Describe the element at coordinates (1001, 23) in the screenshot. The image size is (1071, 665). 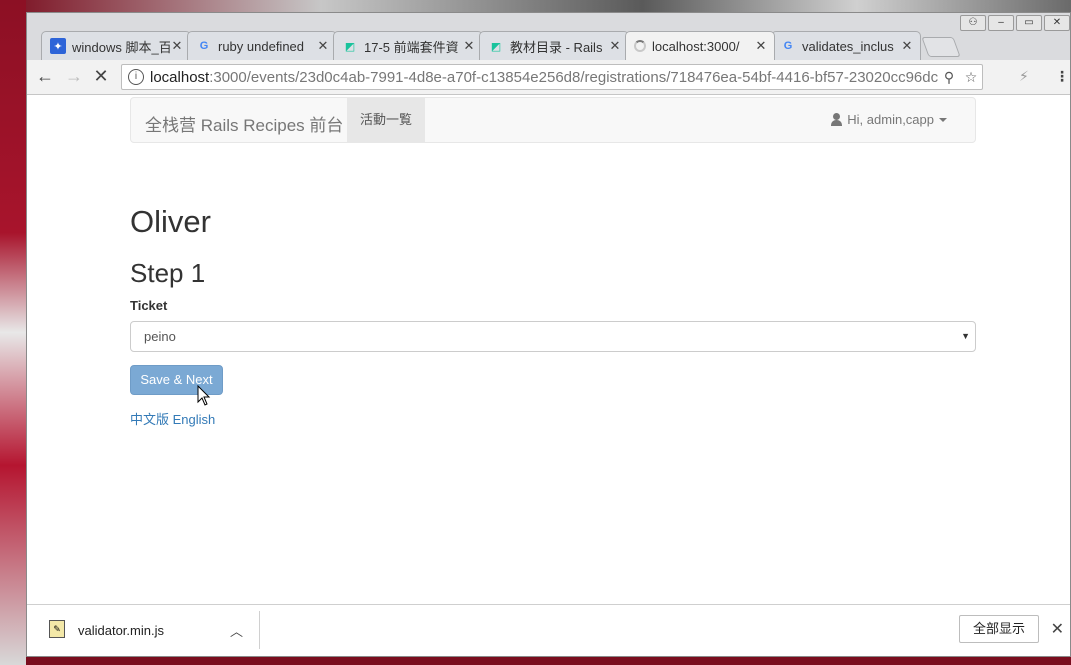
I see `minimize-button: –` at that location.